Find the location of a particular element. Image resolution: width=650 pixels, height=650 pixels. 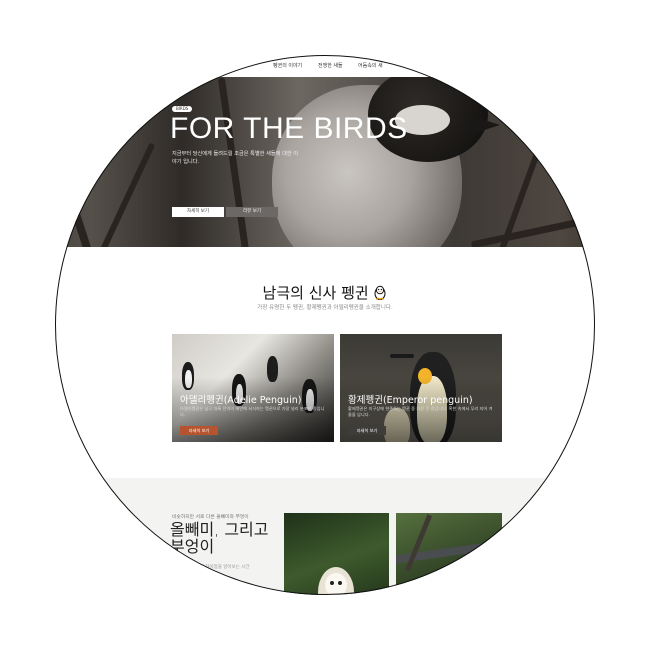

owl-face is located at coordinates (336, 584).